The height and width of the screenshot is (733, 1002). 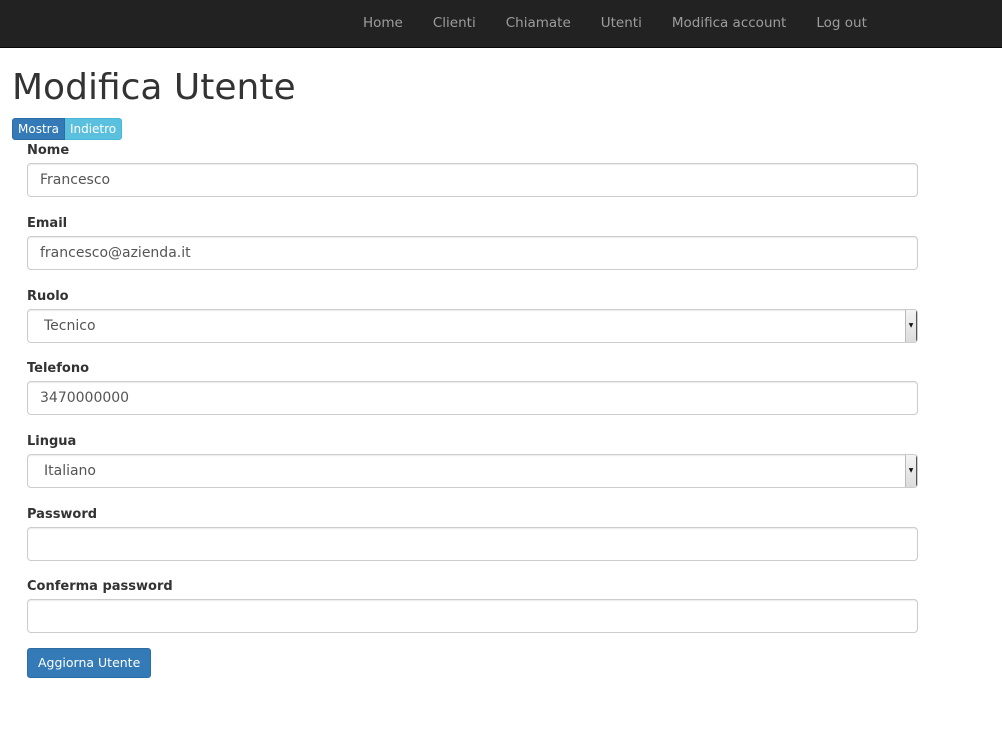 I want to click on password-label: Password, so click(x=62, y=514).